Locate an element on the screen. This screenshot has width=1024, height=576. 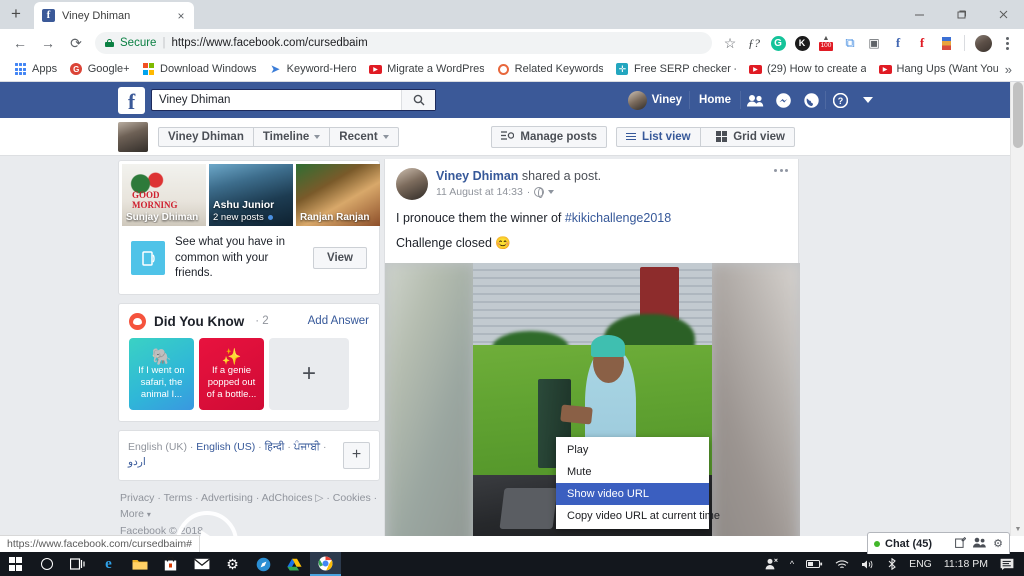
bookmarks-overflow-icon: » is located at coordinates (1010, 69).